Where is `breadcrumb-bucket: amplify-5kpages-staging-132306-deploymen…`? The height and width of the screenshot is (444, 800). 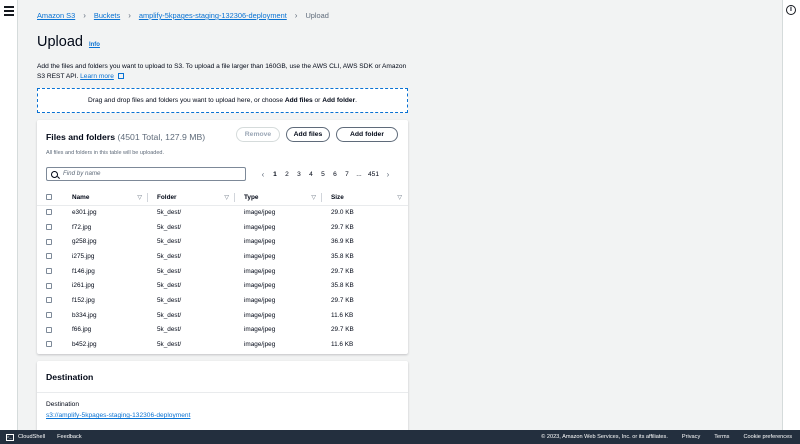
breadcrumb-bucket: amplify-5kpages-staging-132306-deploymen… is located at coordinates (213, 15).